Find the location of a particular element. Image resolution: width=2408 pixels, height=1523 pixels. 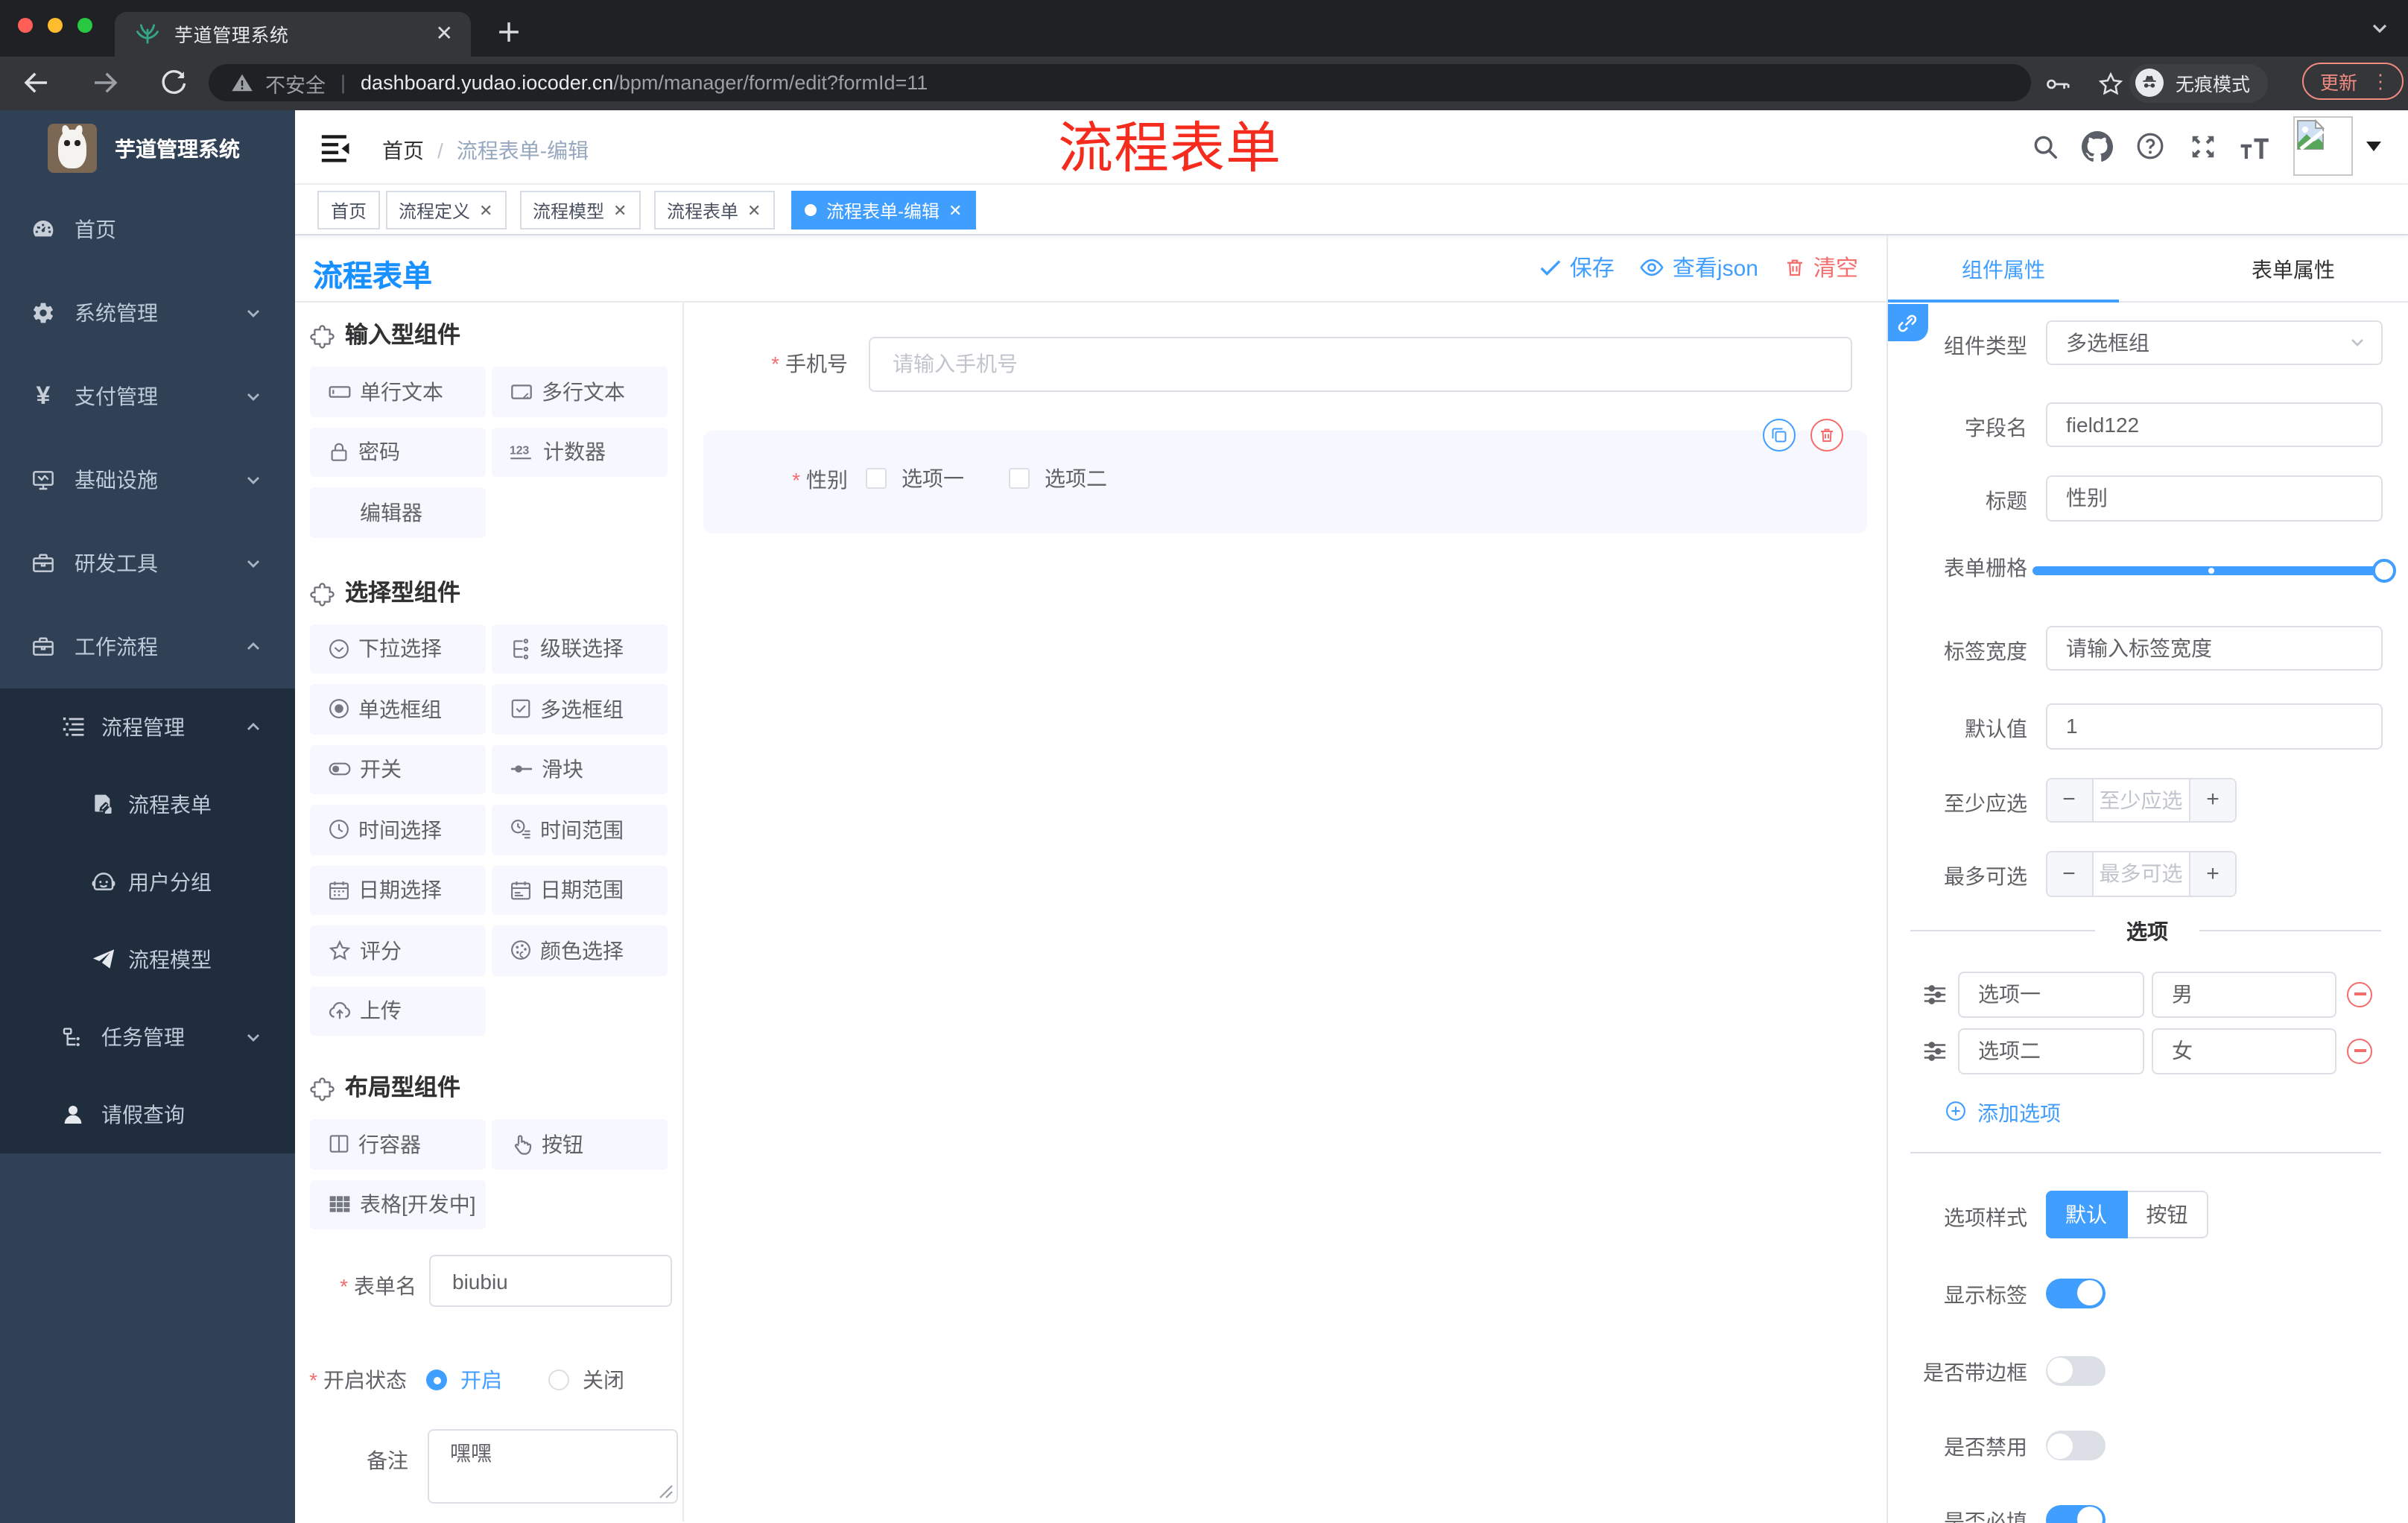

svg-text: 123 is located at coordinates (518, 450).